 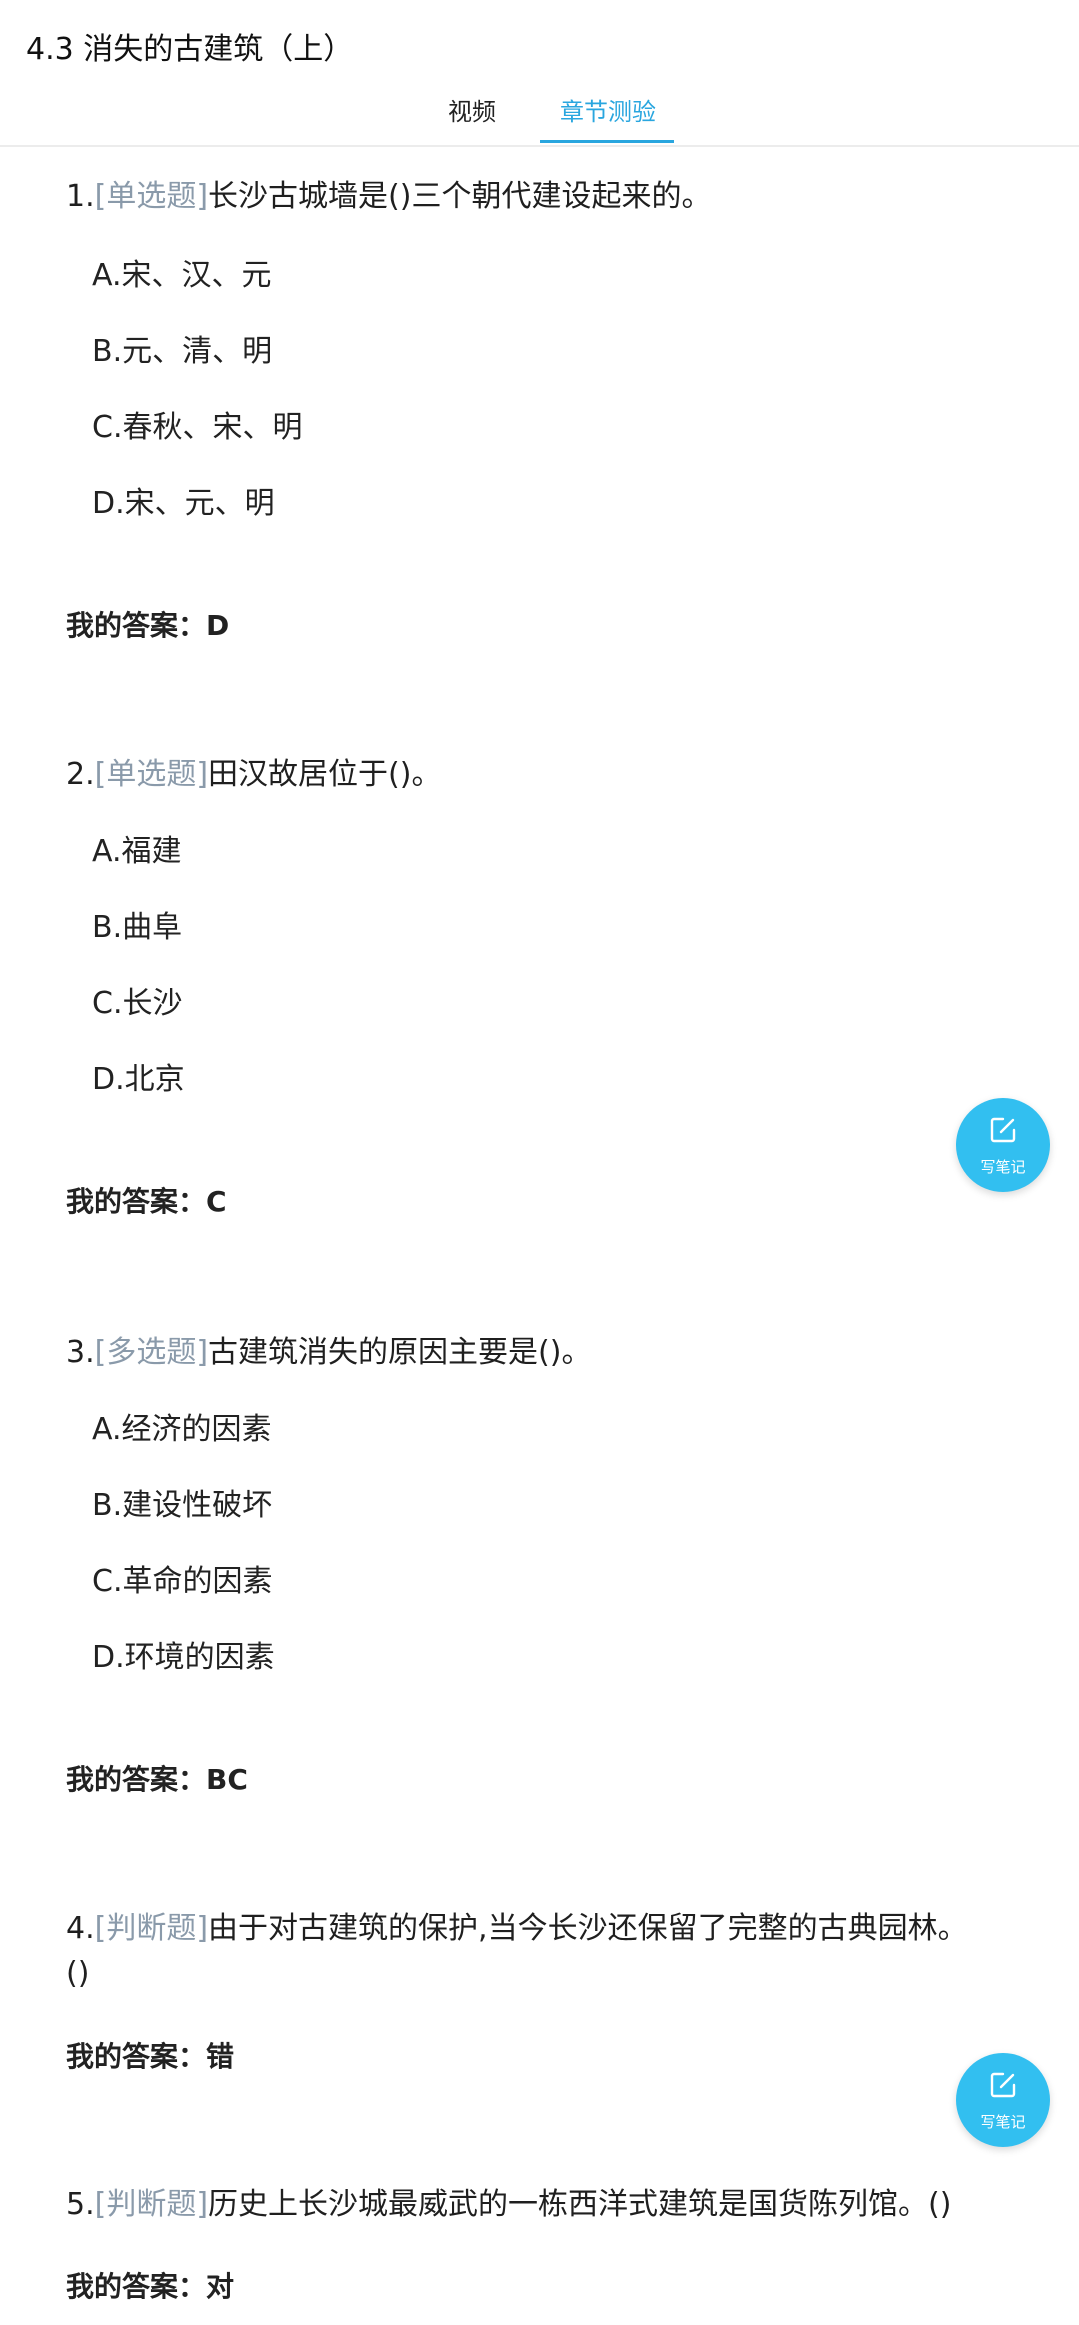 What do you see at coordinates (138, 1076) in the screenshot?
I see `option-d: D.北京` at bounding box center [138, 1076].